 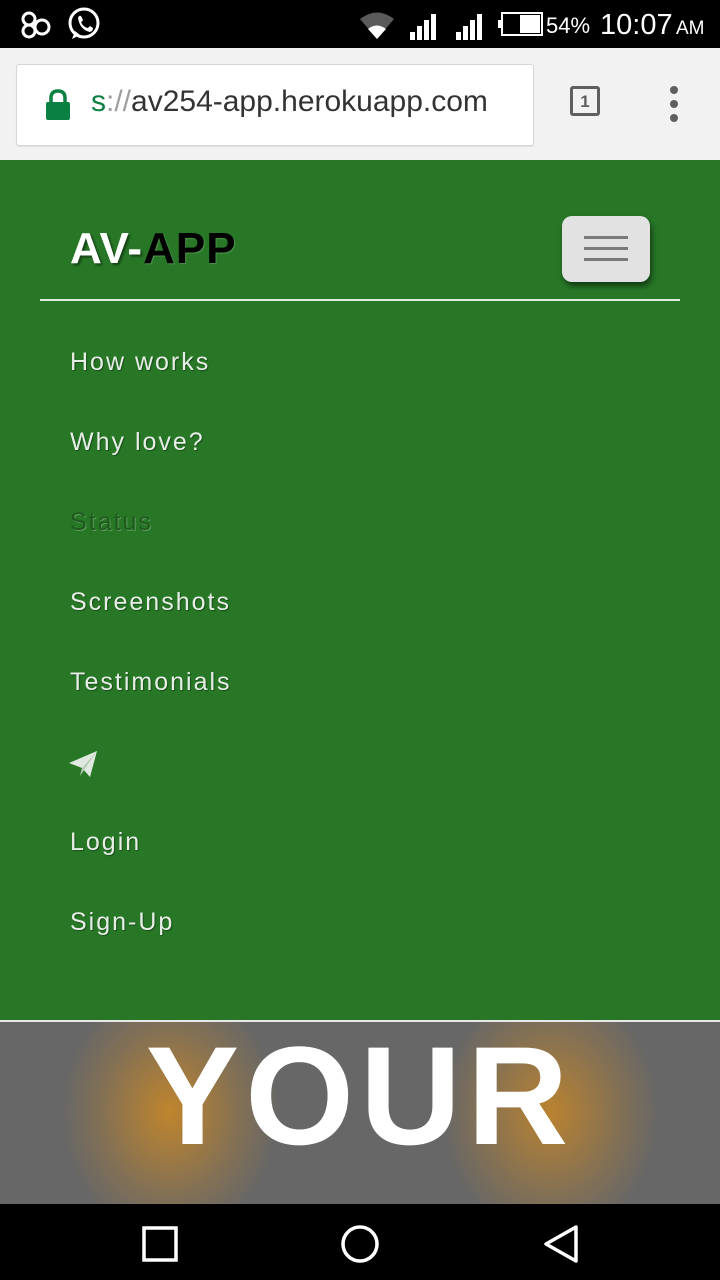 I want to click on more-vert-icon, so click(x=674, y=104).